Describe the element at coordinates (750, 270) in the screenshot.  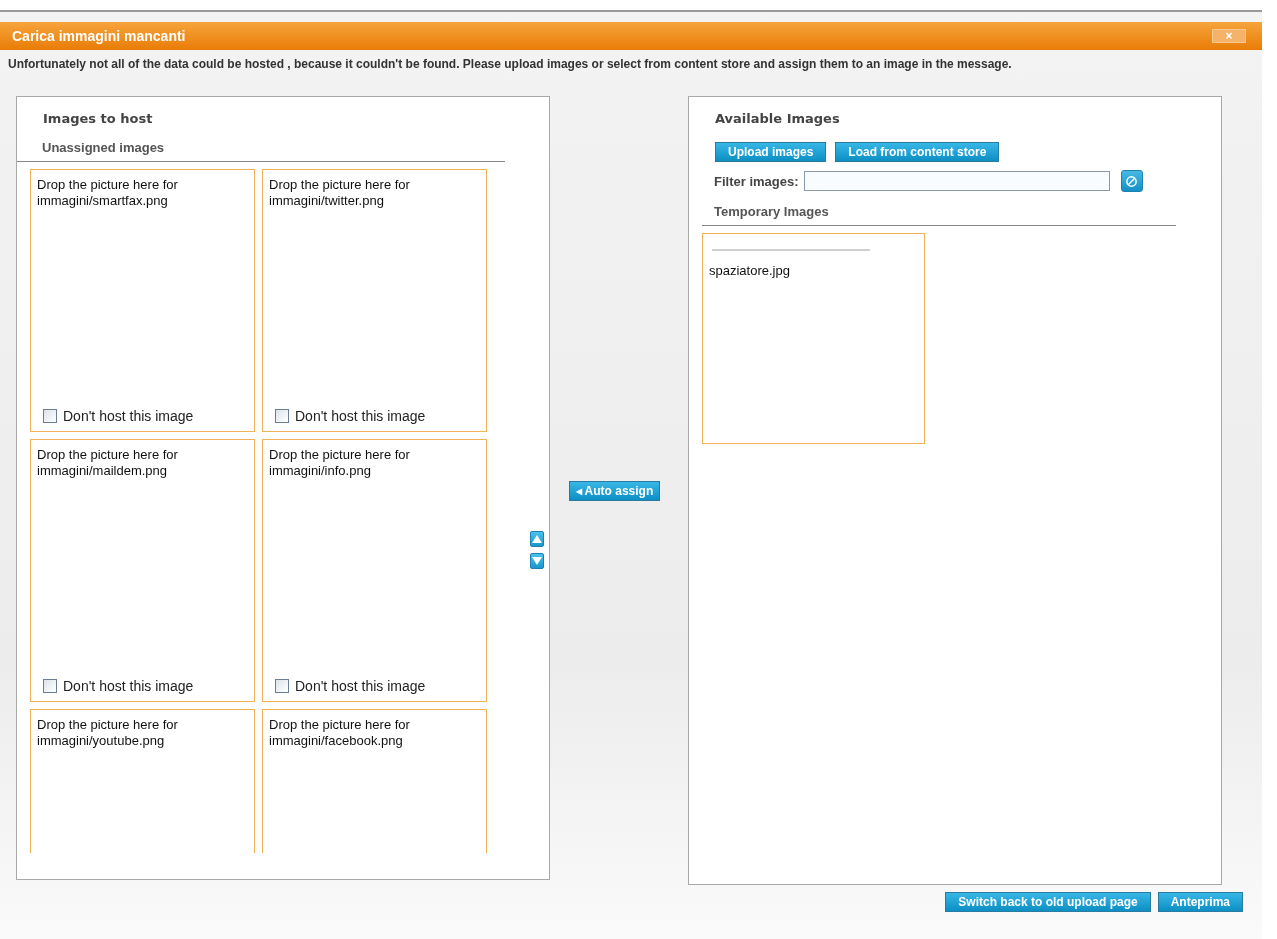
I see `image-filename: spaziatore.jpg` at that location.